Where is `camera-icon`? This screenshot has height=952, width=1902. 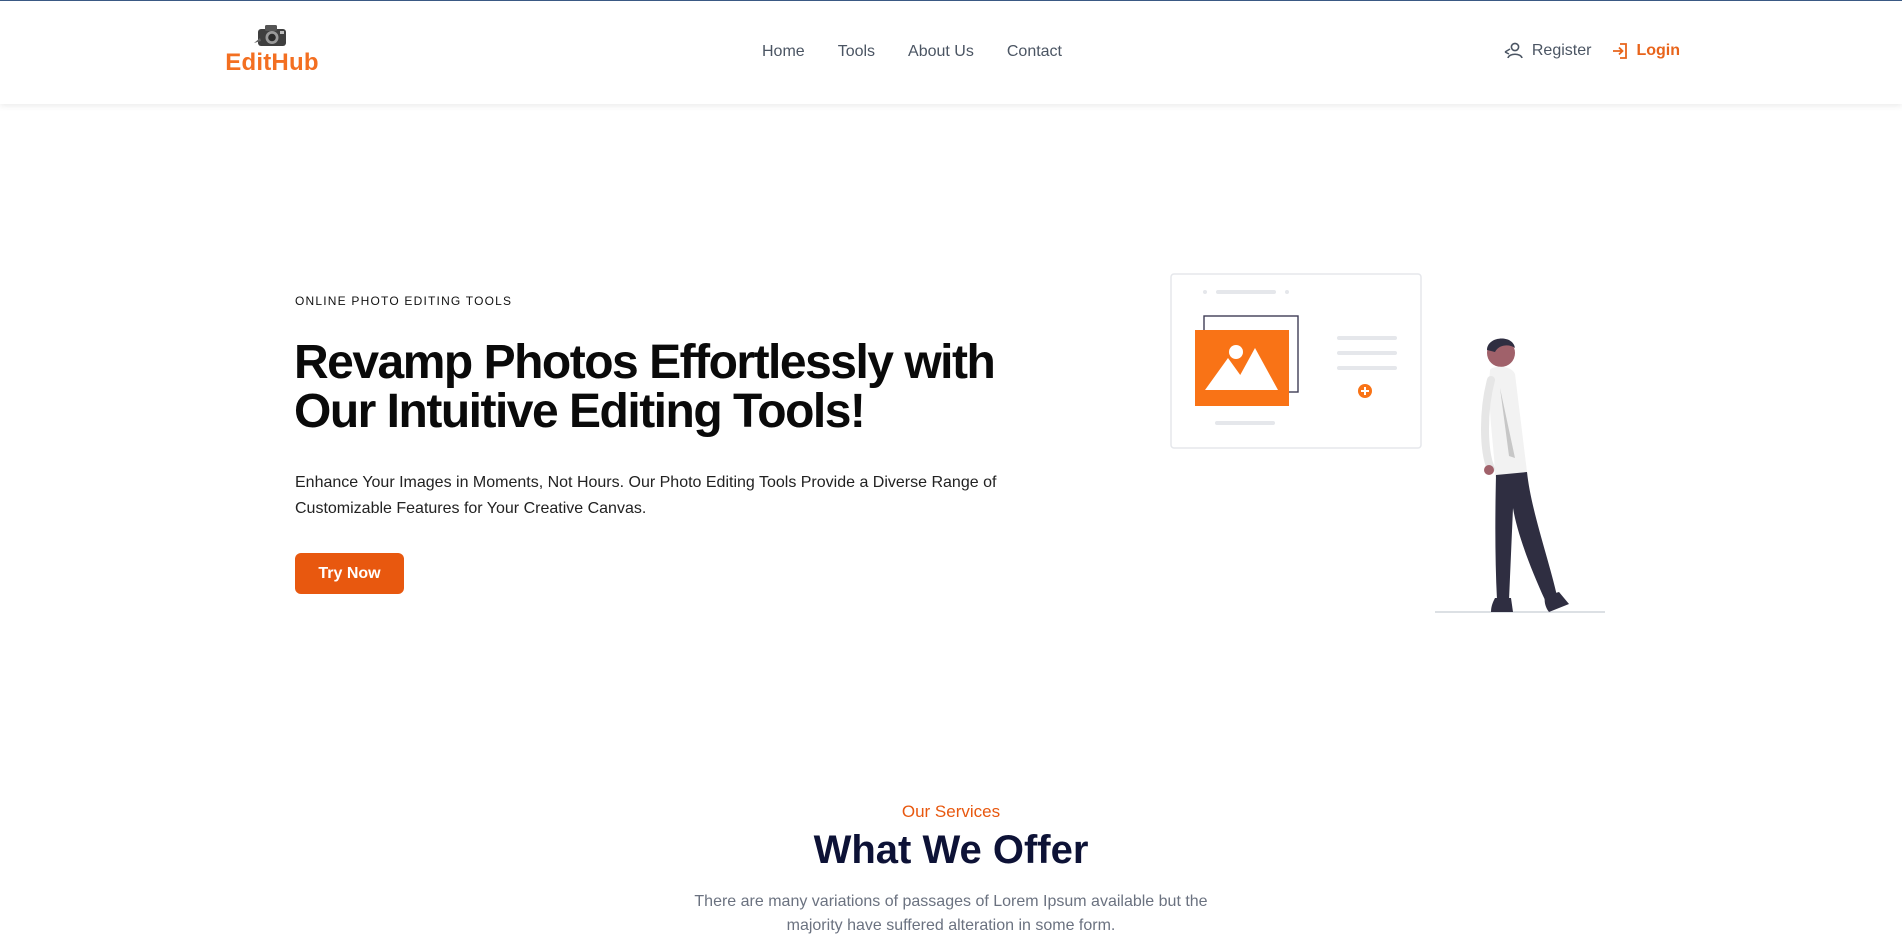 camera-icon is located at coordinates (270, 35).